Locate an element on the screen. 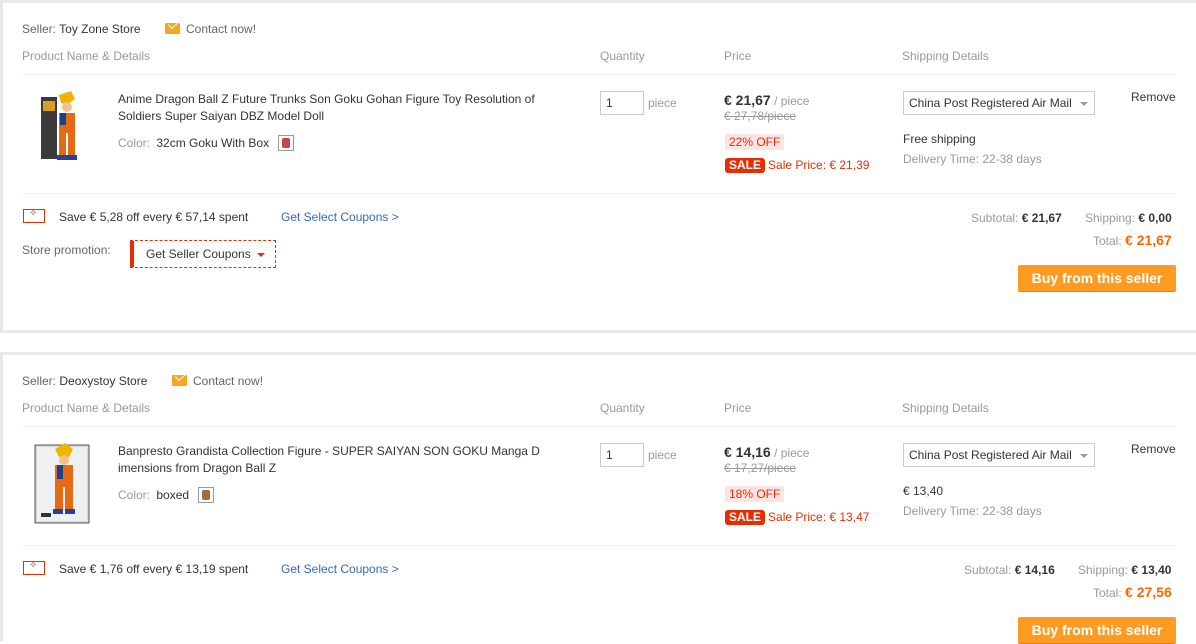  shipping-total-value: € 0,00 is located at coordinates (1155, 218).